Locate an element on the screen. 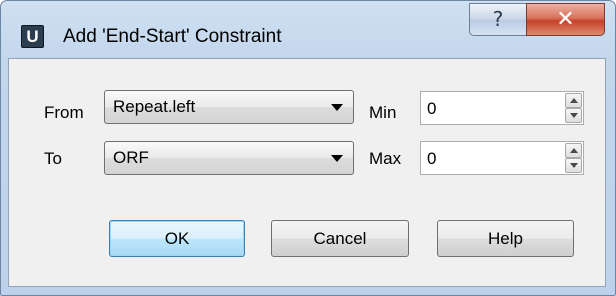  dialog-title: Add 'End-Start' Constraint is located at coordinates (172, 36).